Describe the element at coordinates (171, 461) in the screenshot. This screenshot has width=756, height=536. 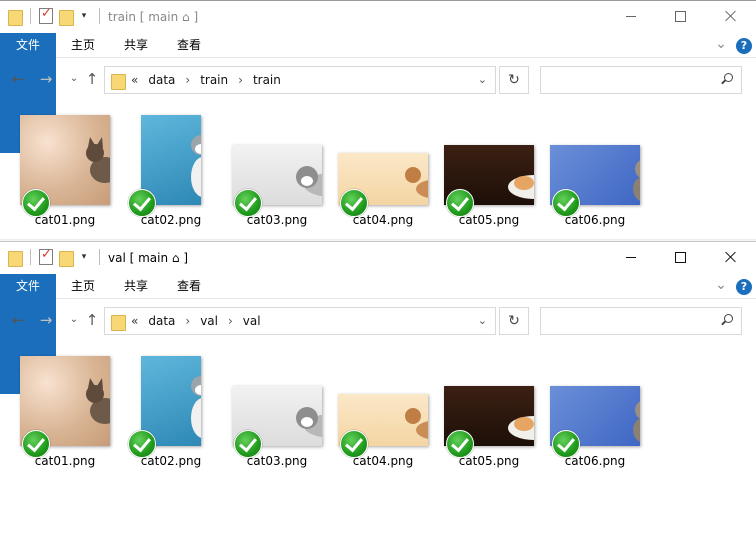
I see `file-name: cat02.png` at that location.